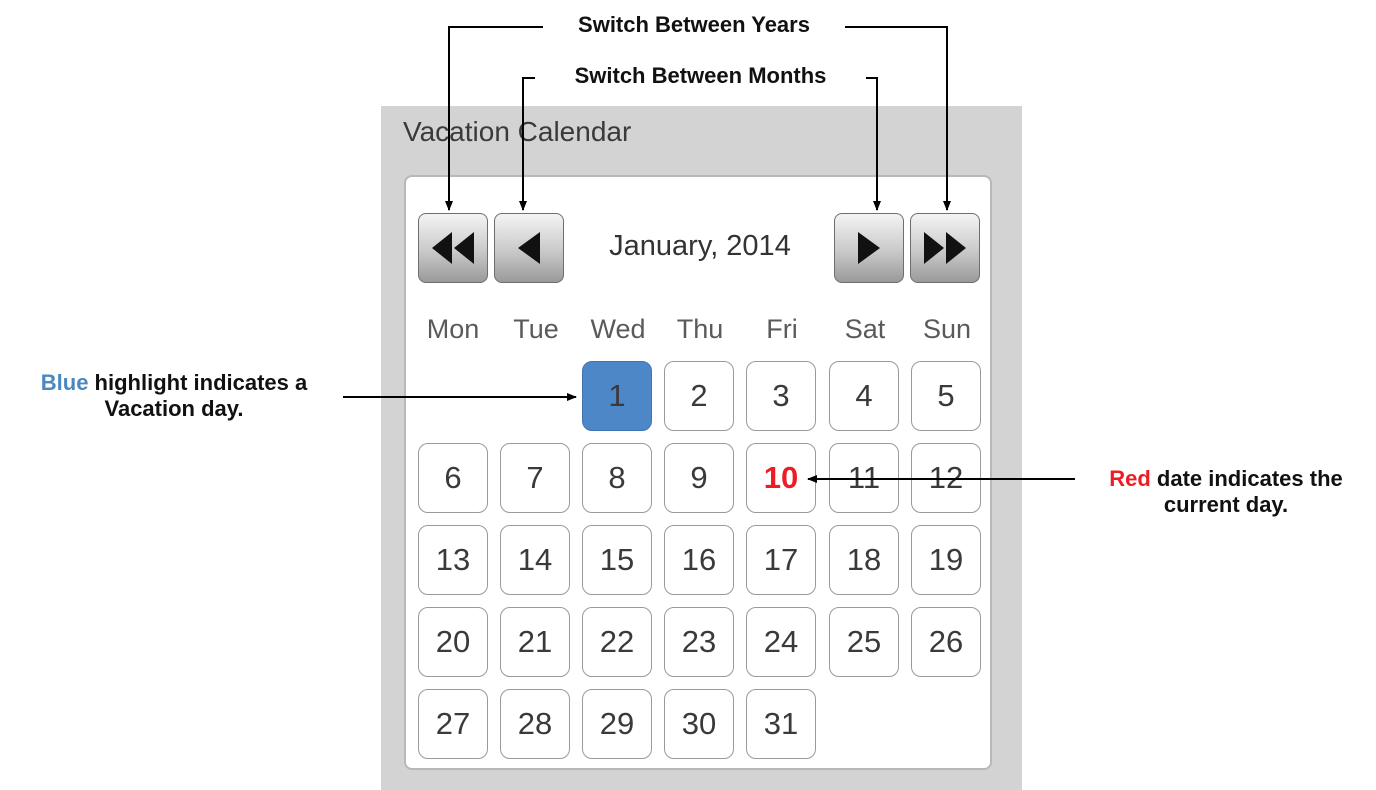 The height and width of the screenshot is (790, 1376). I want to click on vacation-callout-line1: highlight indicates a, so click(198, 382).